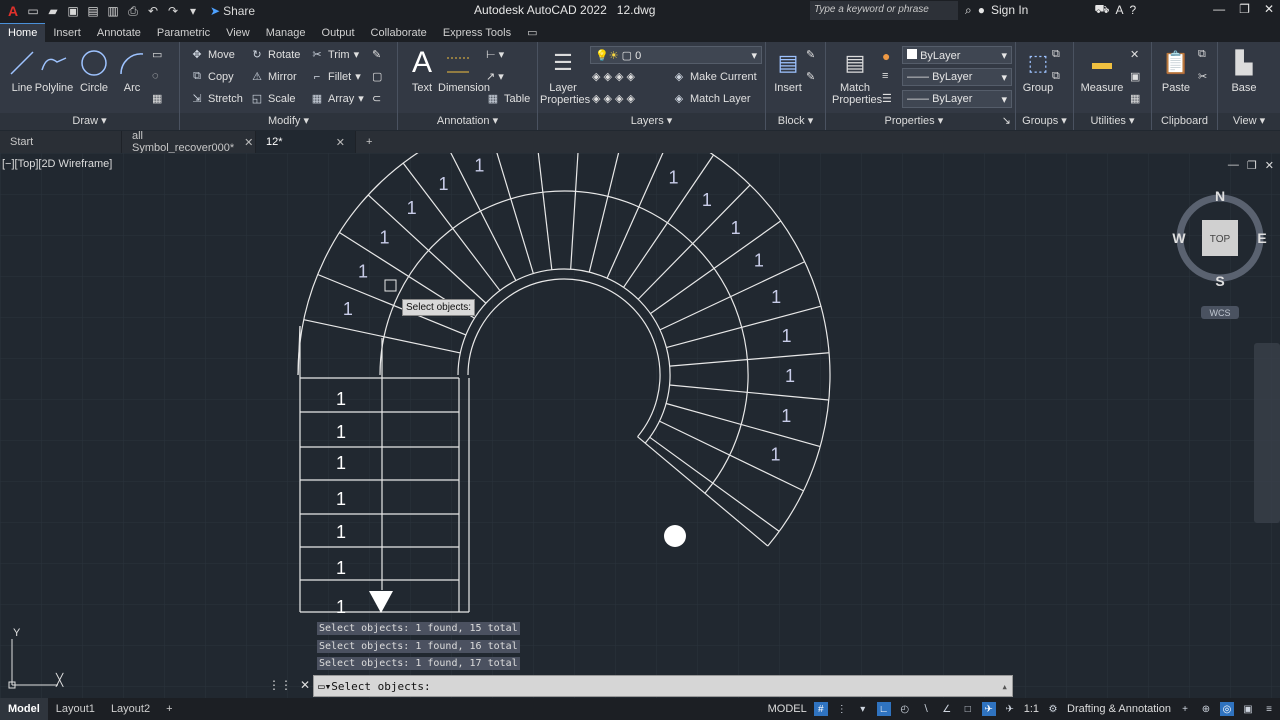 This screenshot has width=1280, height=720. What do you see at coordinates (113, 11) in the screenshot?
I see `web-mobile-icon: ▥` at bounding box center [113, 11].